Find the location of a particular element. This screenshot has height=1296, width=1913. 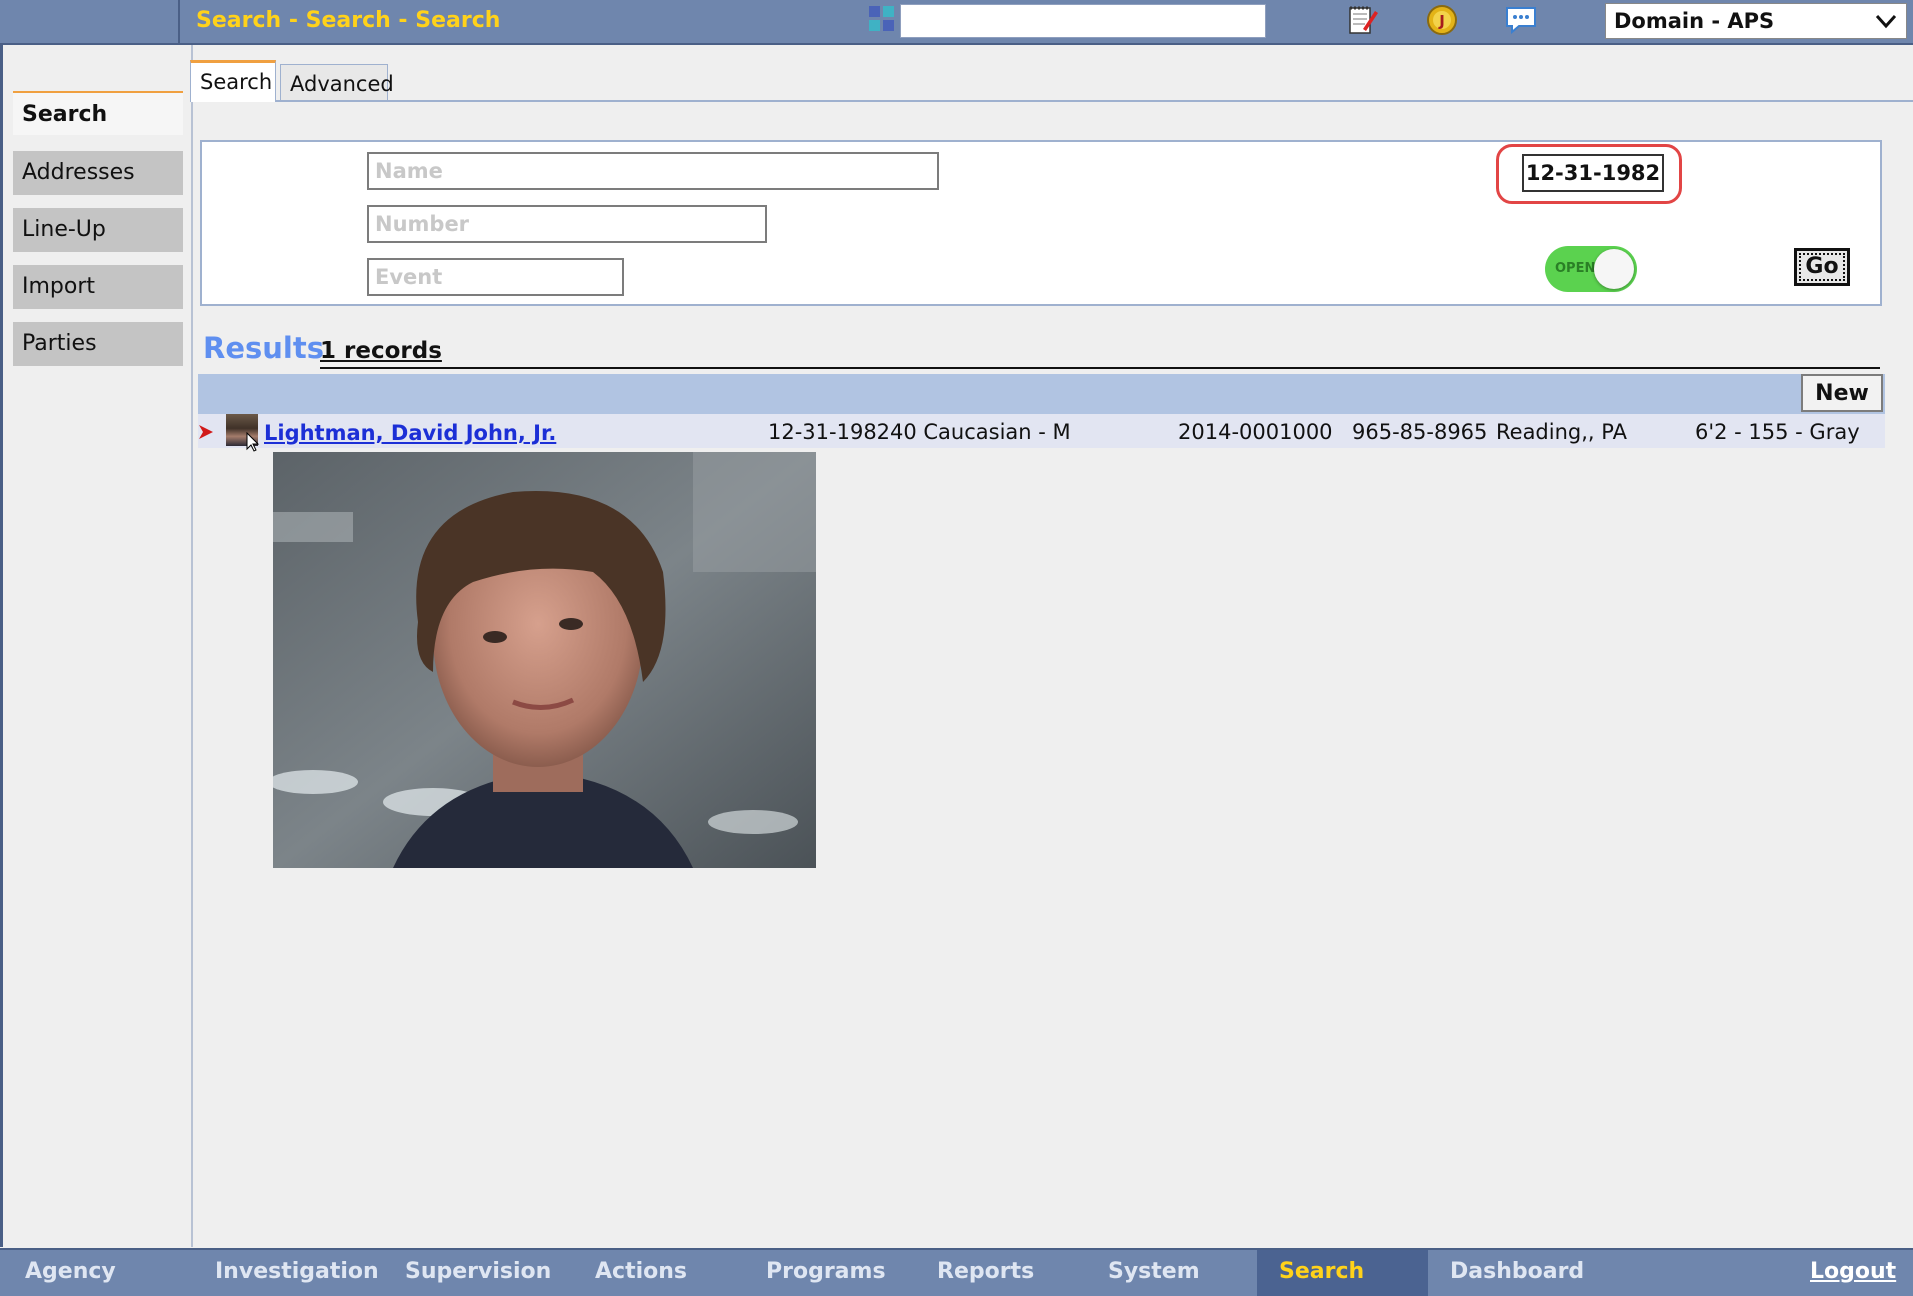

chat-icon is located at coordinates (1521, 20).